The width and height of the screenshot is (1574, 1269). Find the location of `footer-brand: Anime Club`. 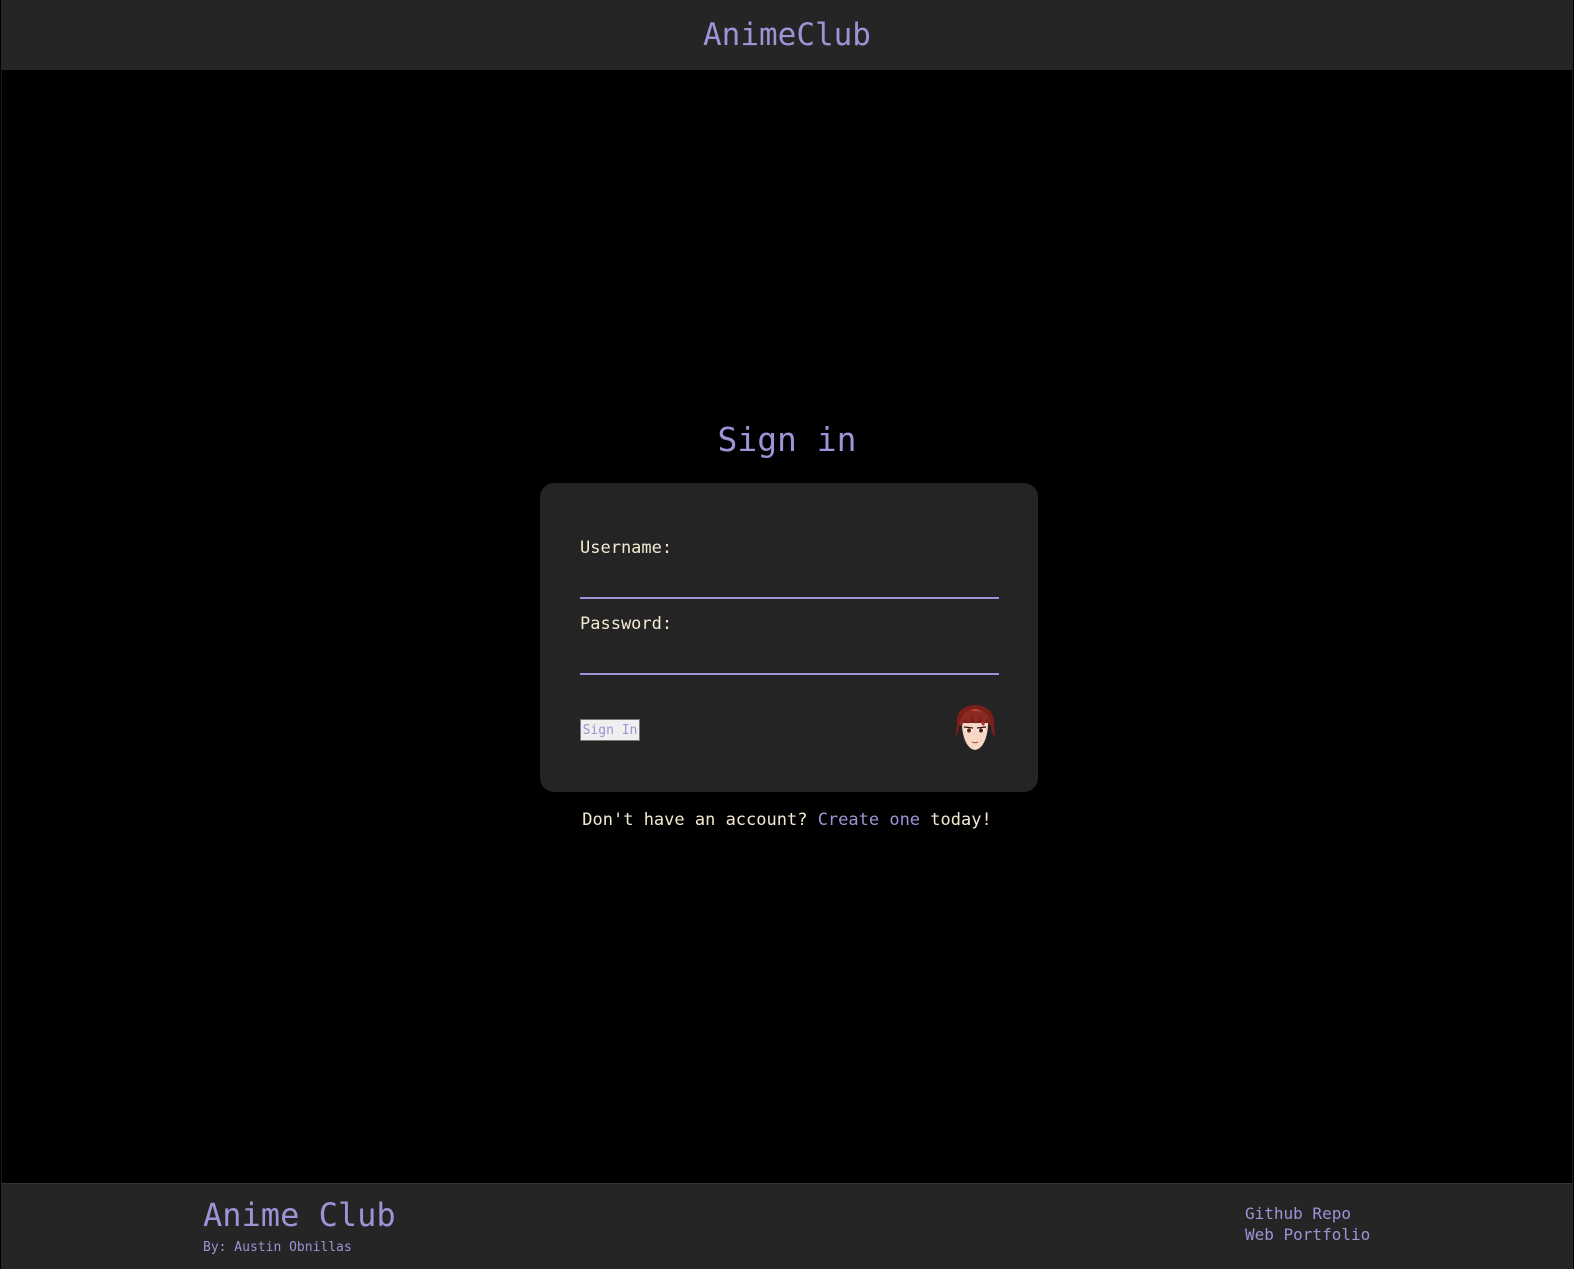

footer-brand: Anime Club is located at coordinates (299, 1215).